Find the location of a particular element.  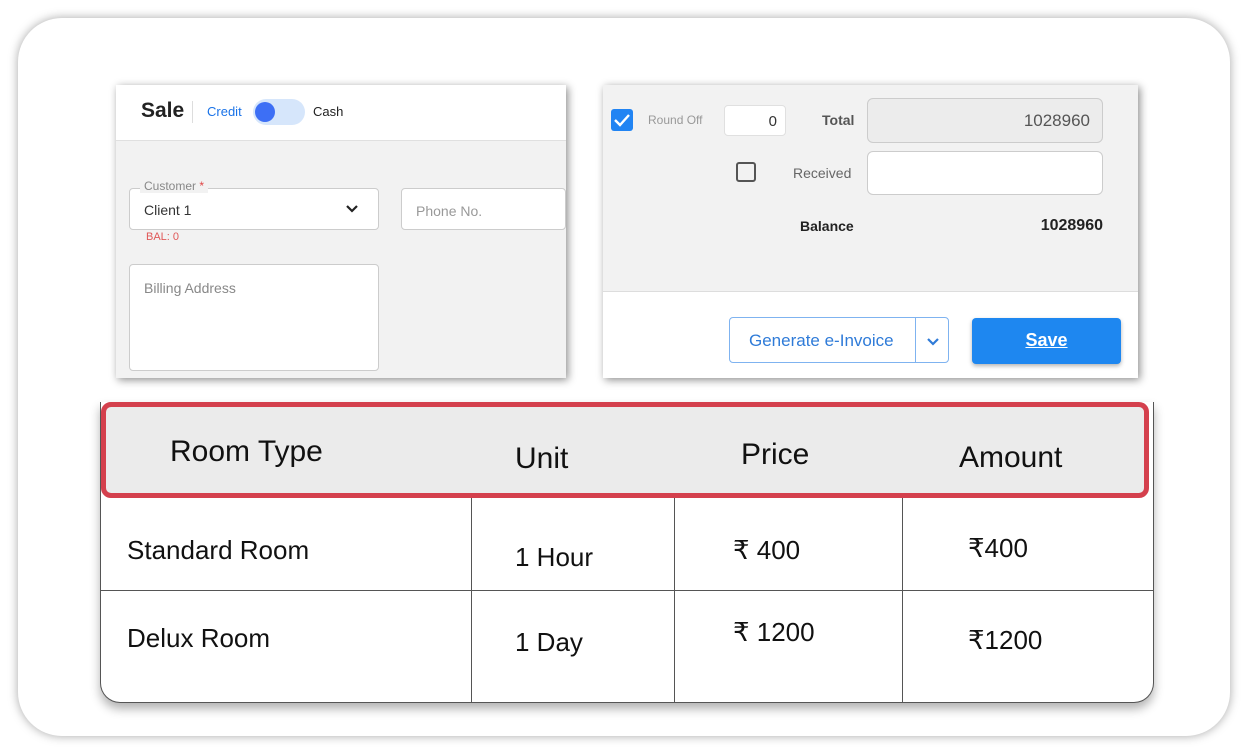

split-divider is located at coordinates (915, 340).